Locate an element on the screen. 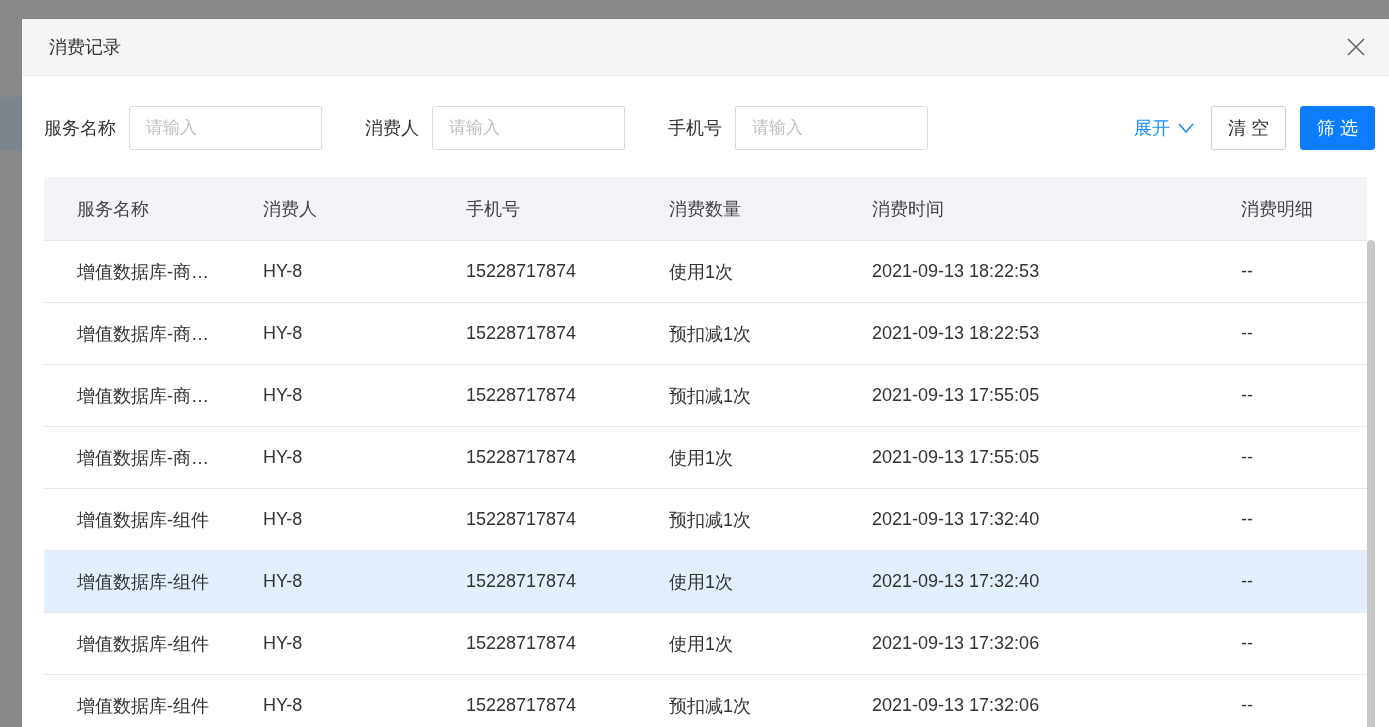 This screenshot has height=727, width=1389. filter-label: 消费人 is located at coordinates (392, 128).